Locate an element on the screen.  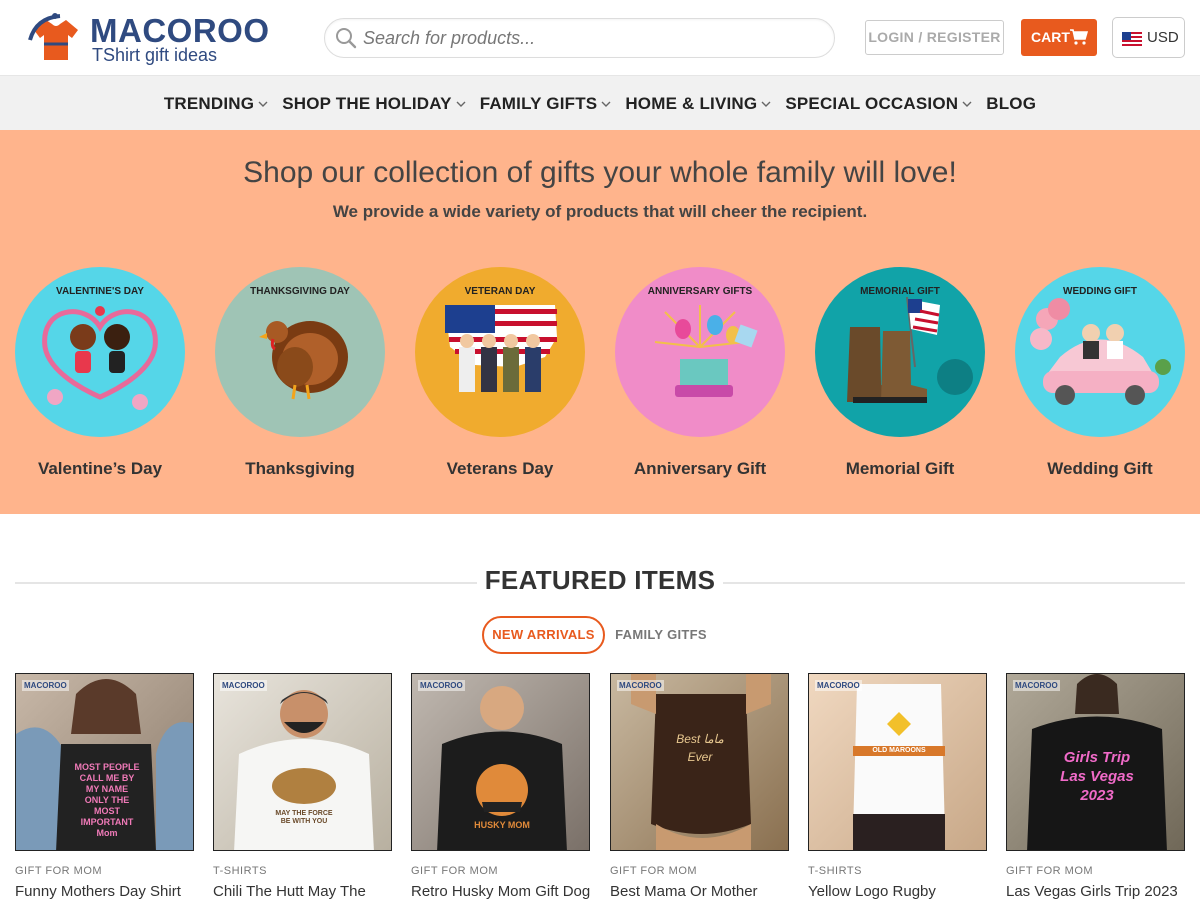
category-image: VALENTINE'S DAY is located at coordinates (100, 352).